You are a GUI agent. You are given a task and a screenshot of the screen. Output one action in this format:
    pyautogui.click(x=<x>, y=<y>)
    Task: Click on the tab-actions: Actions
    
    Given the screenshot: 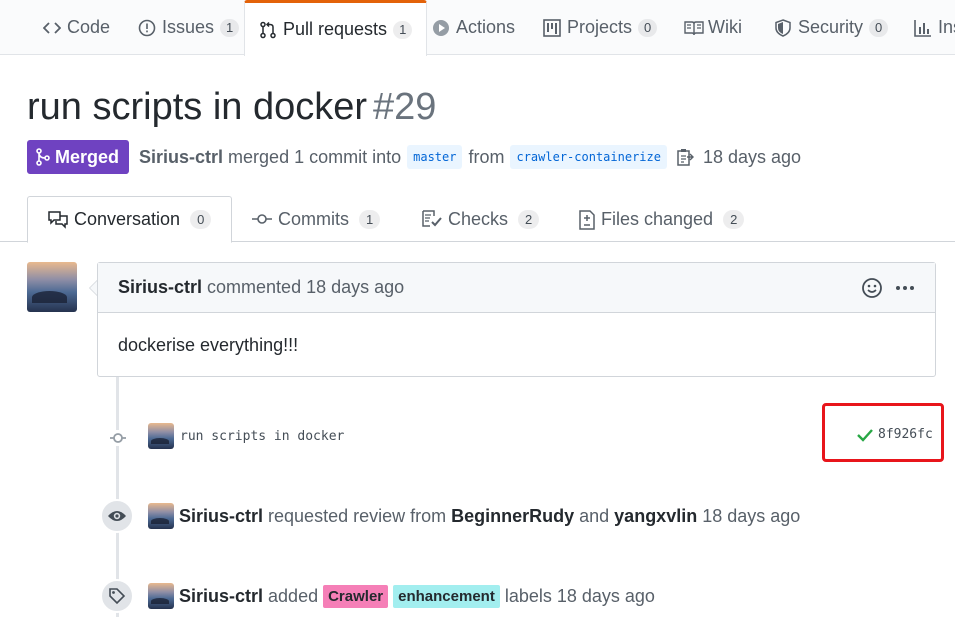 What is the action you would take?
    pyautogui.click(x=473, y=27)
    